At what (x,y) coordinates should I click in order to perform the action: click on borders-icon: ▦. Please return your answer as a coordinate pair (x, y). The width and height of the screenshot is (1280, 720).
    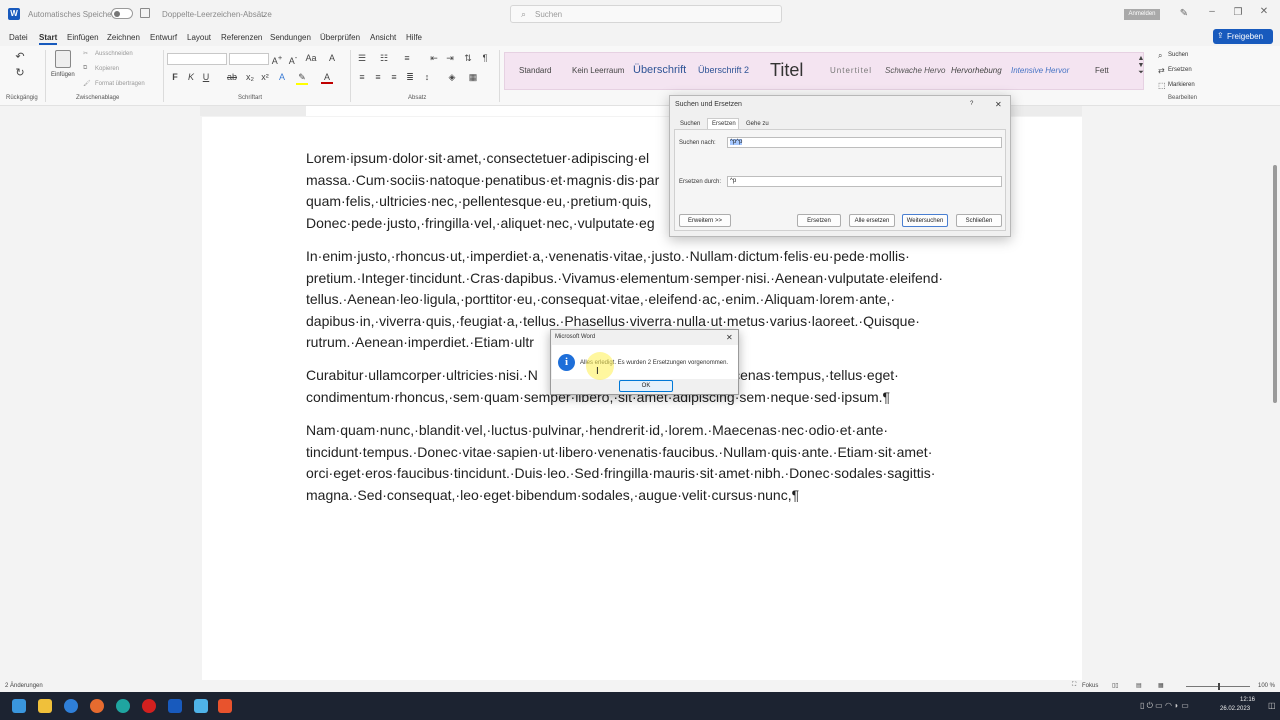
    Looking at the image, I should click on (473, 77).